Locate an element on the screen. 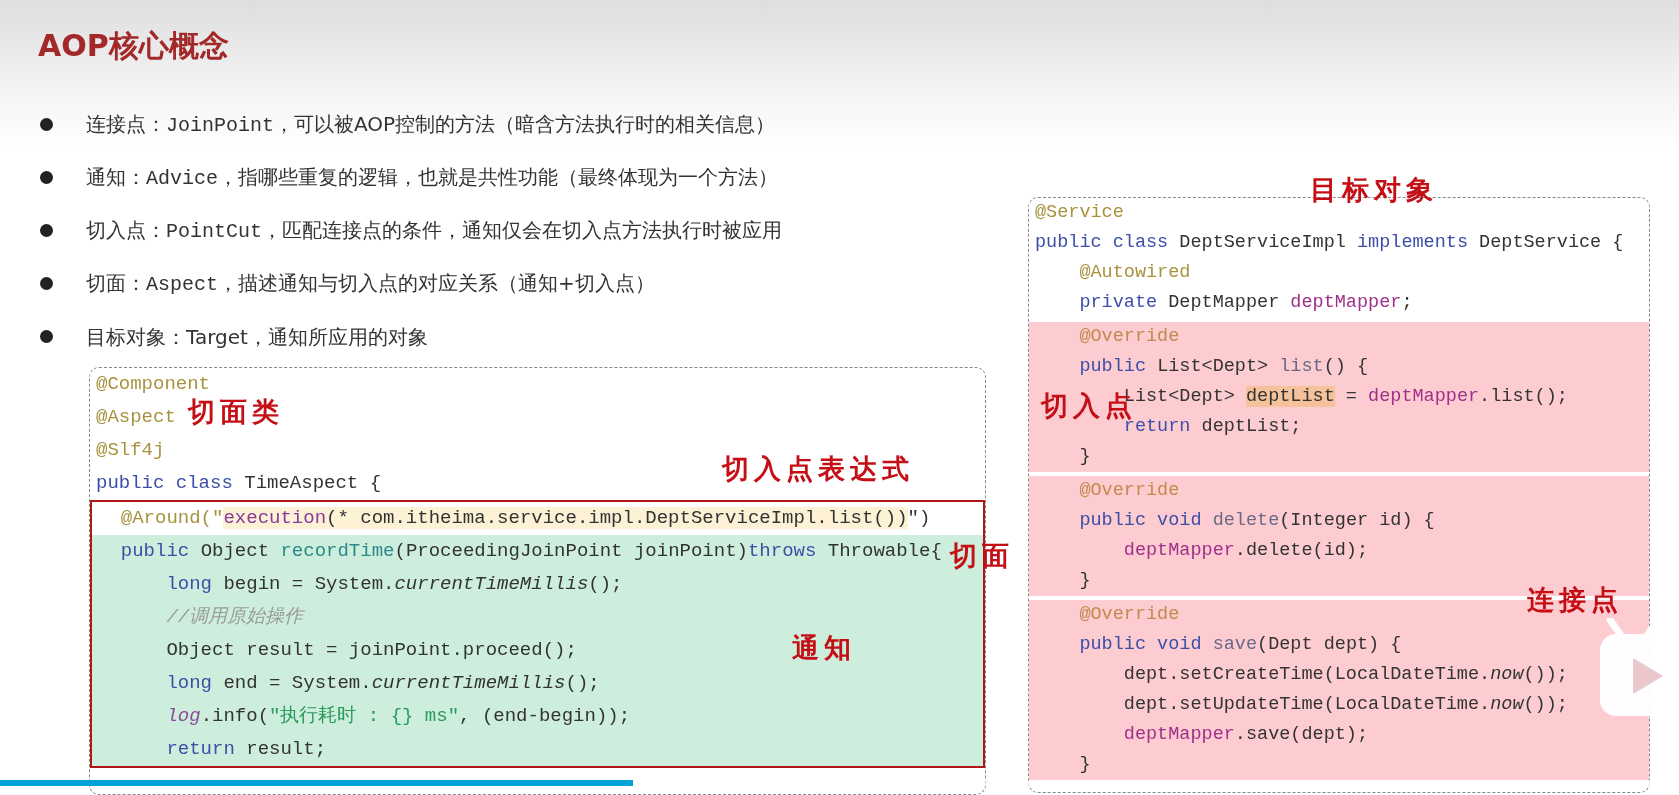  handwritten-note: 通知 is located at coordinates (824, 647).